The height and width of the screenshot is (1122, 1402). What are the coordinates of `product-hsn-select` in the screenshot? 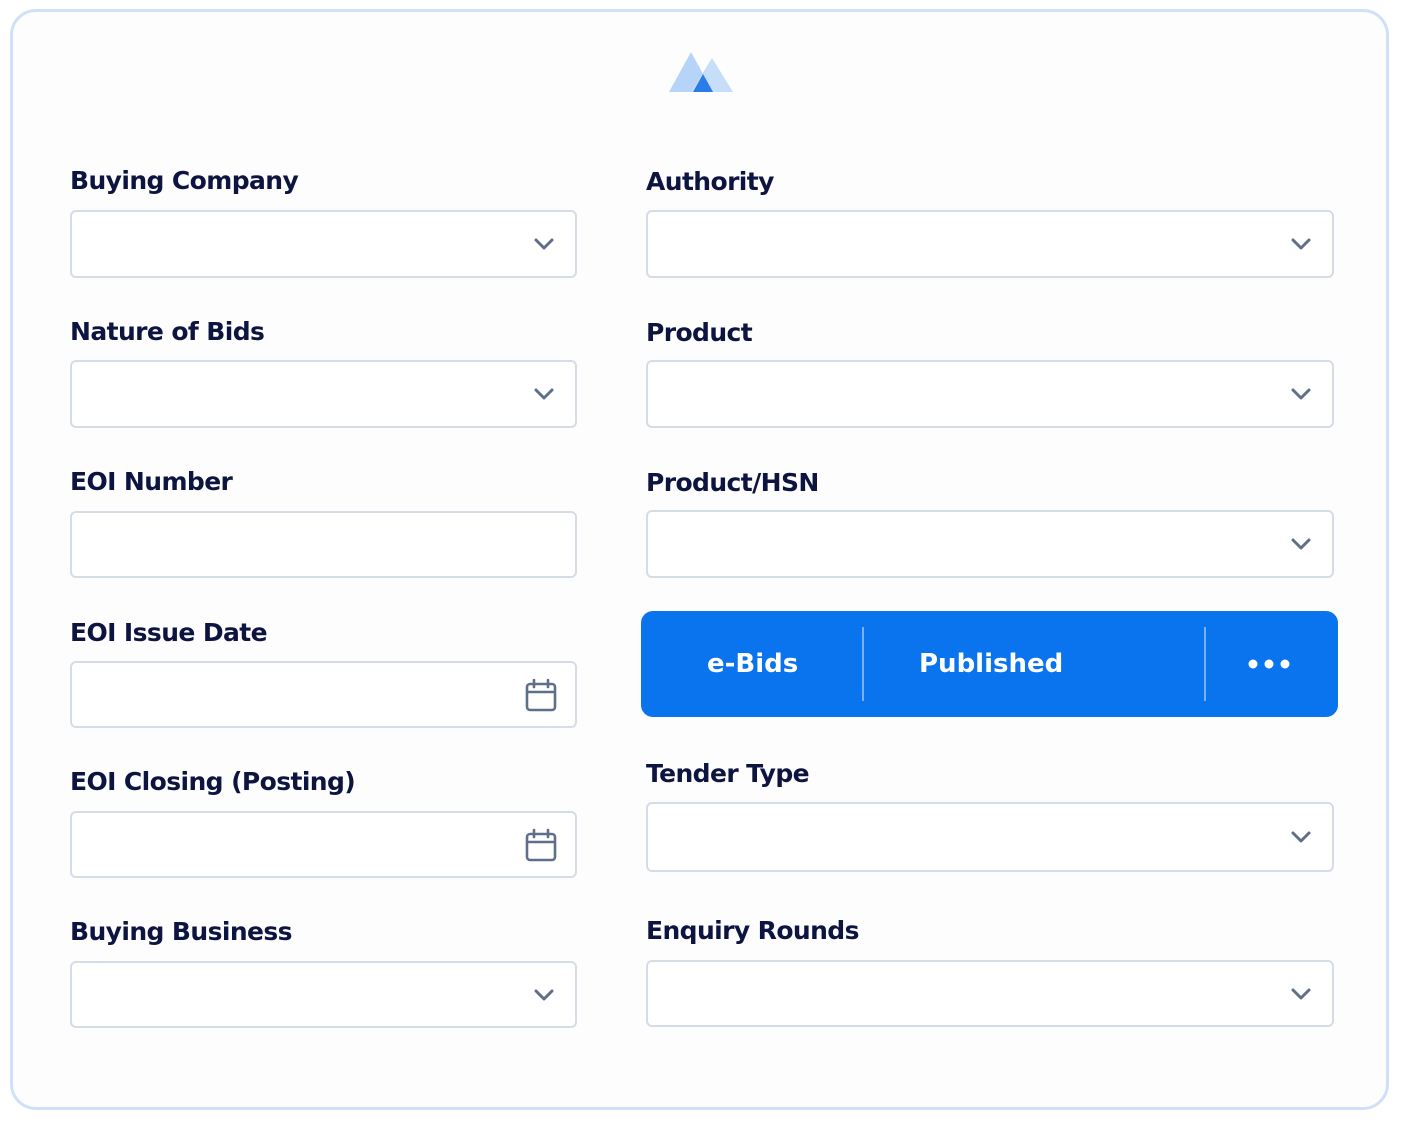 It's located at (990, 544).